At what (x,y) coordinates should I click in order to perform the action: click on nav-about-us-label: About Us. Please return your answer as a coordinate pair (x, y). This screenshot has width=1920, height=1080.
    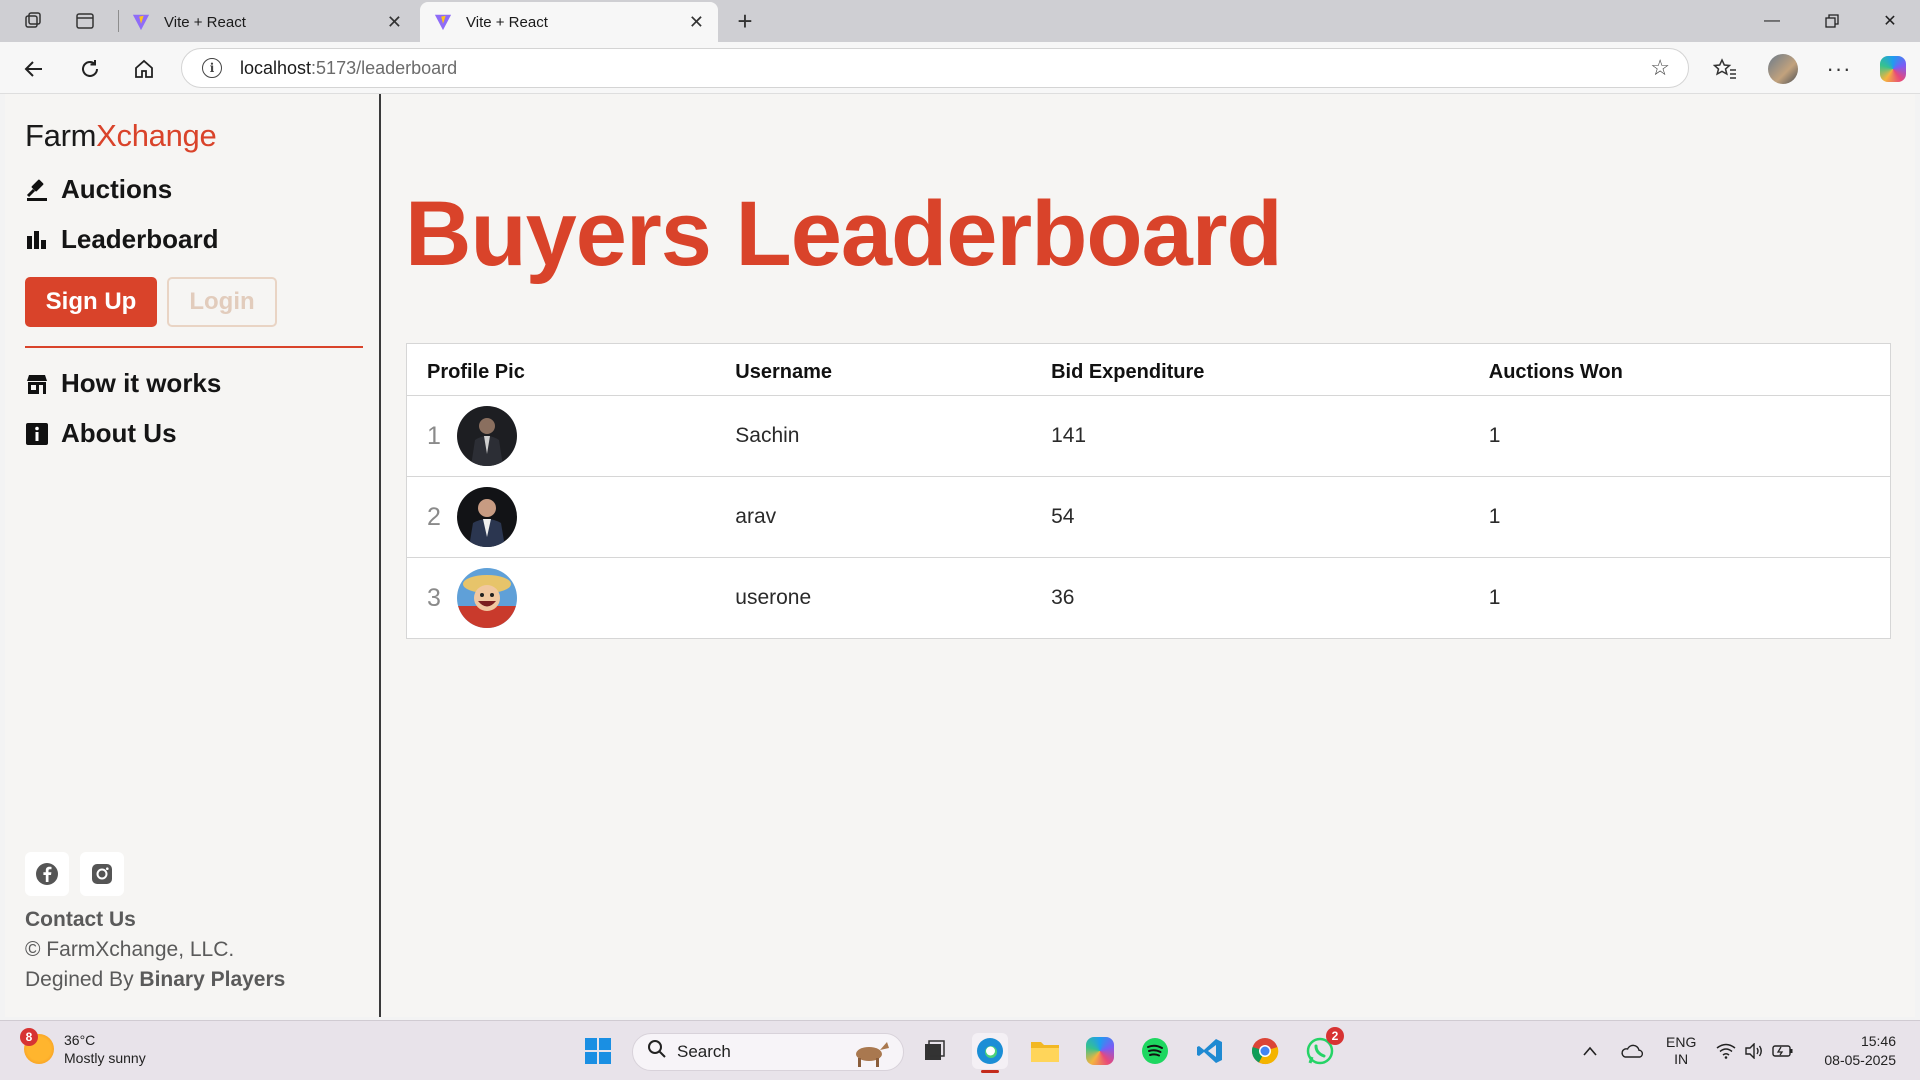
    Looking at the image, I should click on (119, 433).